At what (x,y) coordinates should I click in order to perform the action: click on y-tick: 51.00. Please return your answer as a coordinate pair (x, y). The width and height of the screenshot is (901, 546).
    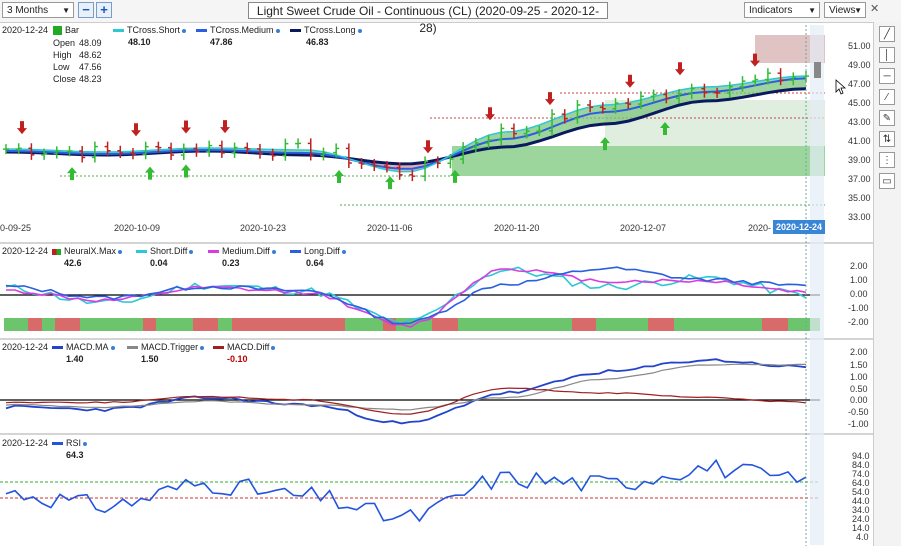
    Looking at the image, I should click on (859, 46).